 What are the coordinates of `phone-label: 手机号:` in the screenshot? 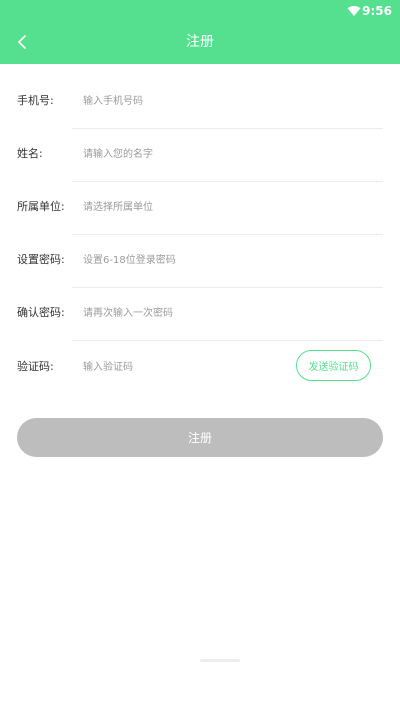 It's located at (35, 100).